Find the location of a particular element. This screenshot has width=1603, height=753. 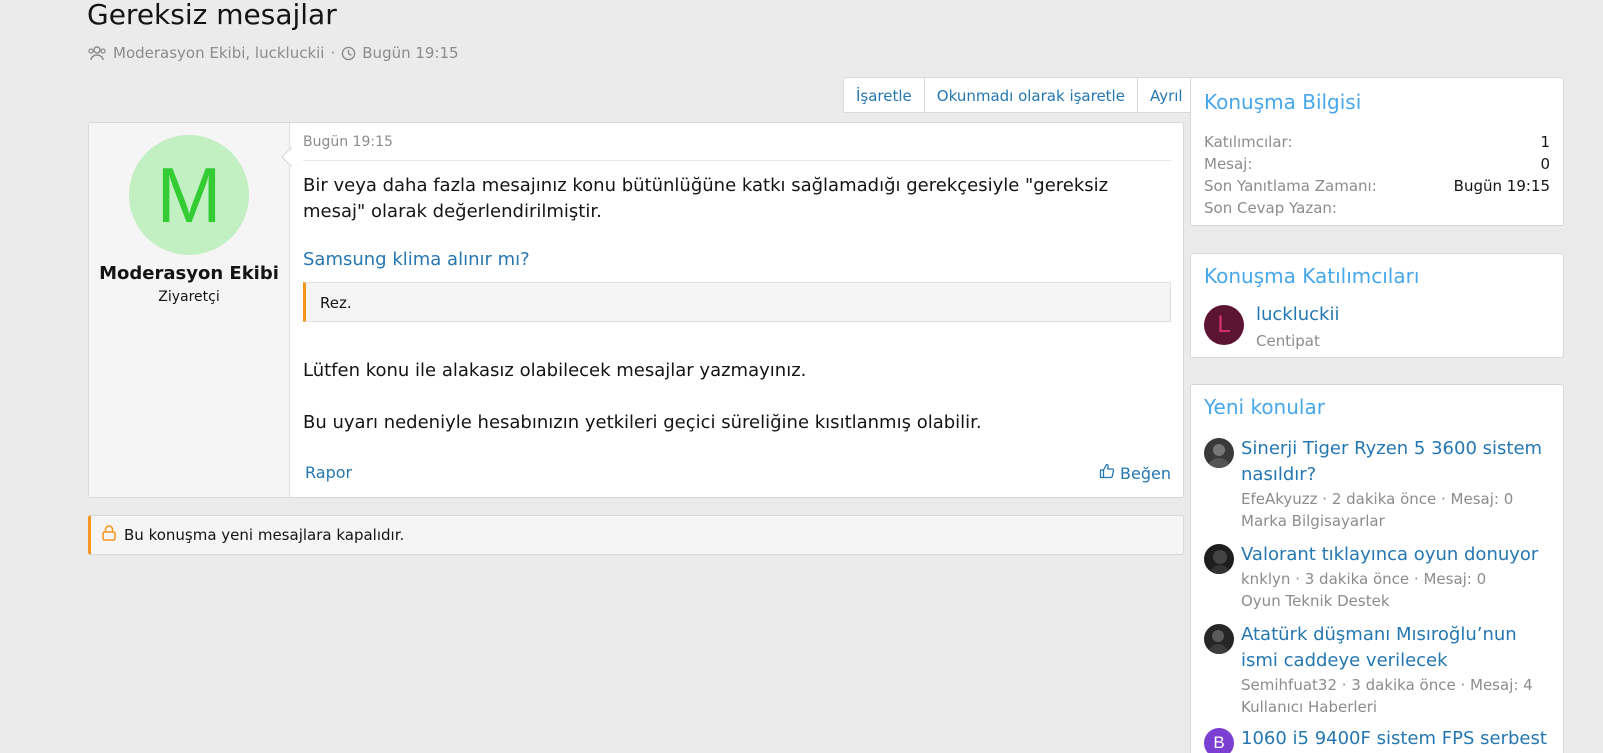

thread-forum: Marka Bilgisayarlar is located at coordinates (1313, 521).